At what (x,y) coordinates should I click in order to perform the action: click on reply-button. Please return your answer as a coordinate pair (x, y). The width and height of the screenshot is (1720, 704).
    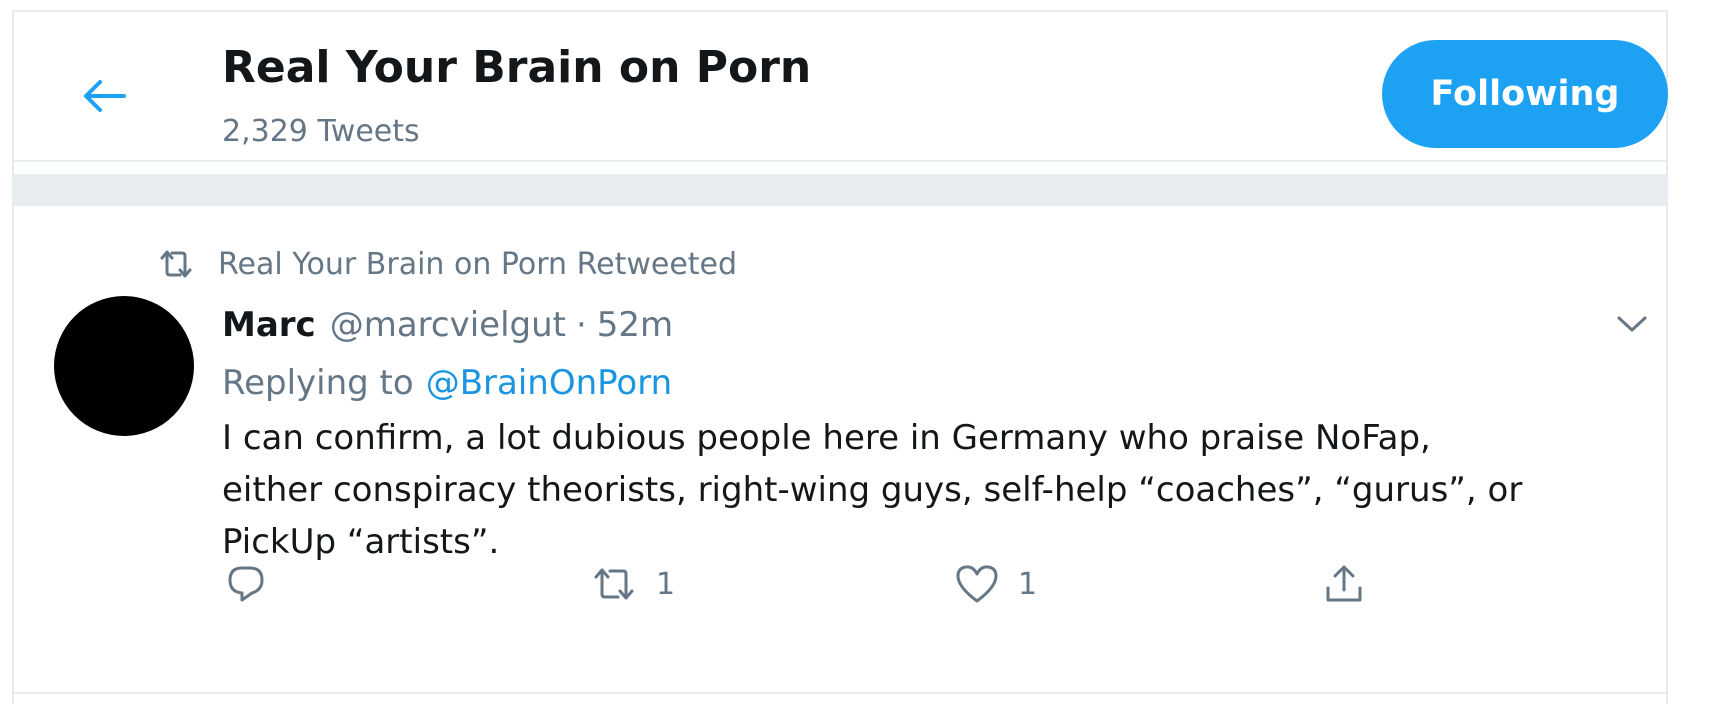
    Looking at the image, I should click on (255, 584).